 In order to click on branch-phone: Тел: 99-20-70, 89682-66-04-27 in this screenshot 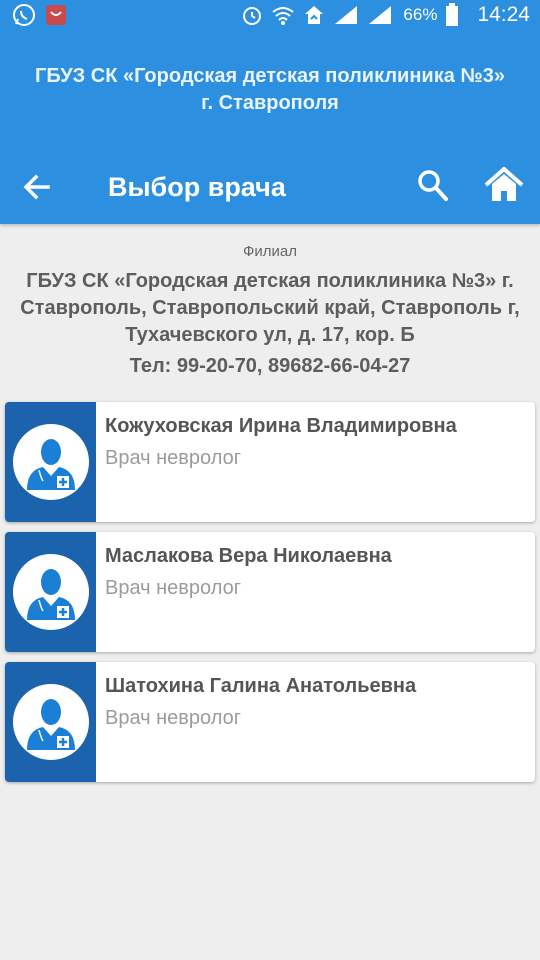, I will do `click(270, 366)`.